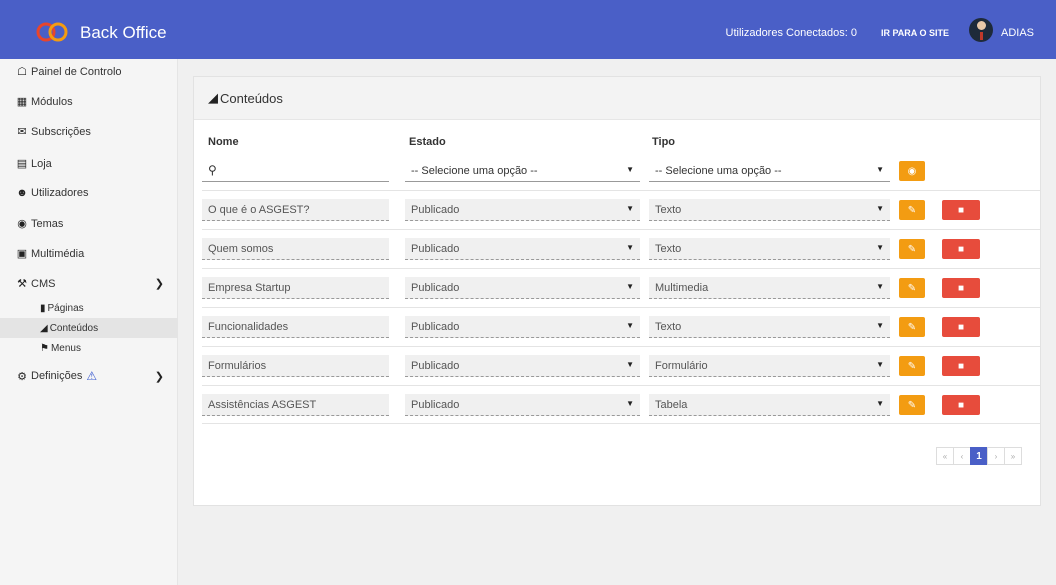 This screenshot has width=1056, height=585. Describe the element at coordinates (945, 456) in the screenshot. I see `page-first-button: «` at that location.